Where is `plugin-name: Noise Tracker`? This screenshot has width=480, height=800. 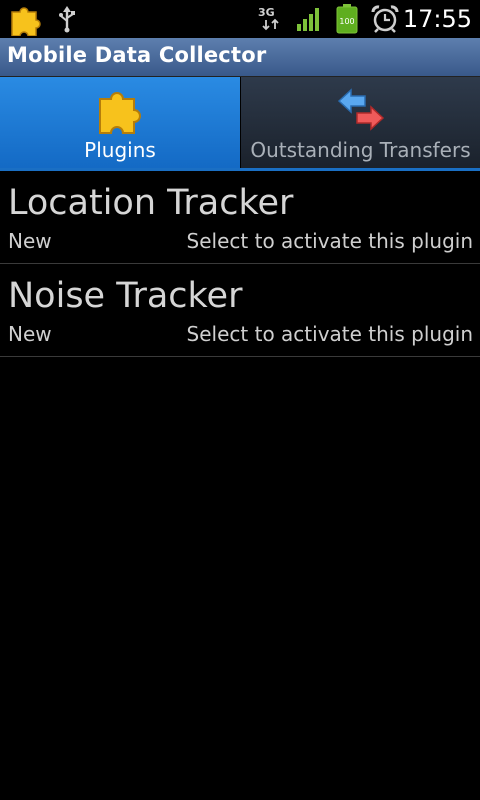
plugin-name: Noise Tracker is located at coordinates (125, 296).